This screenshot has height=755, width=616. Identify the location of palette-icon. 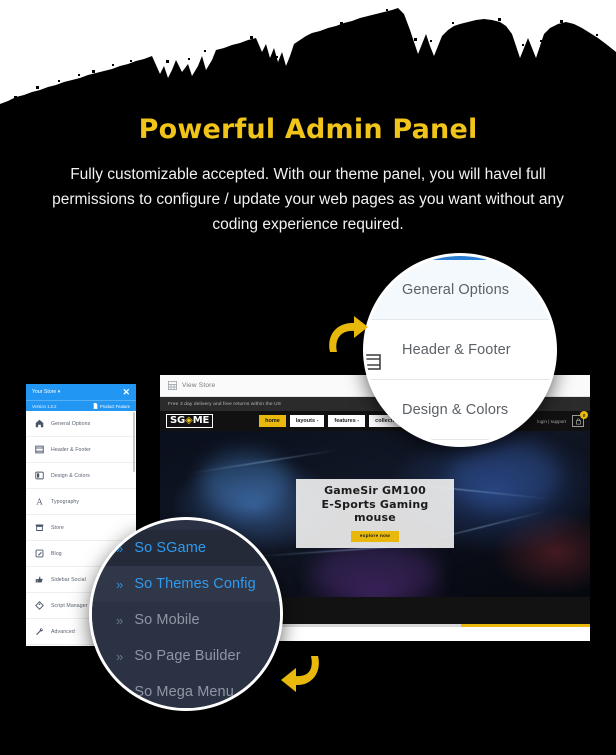
(39, 475).